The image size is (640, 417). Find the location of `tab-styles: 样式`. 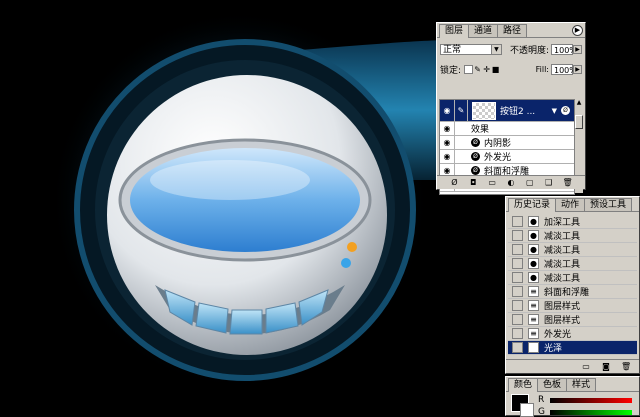

tab-styles: 样式 is located at coordinates (581, 384).